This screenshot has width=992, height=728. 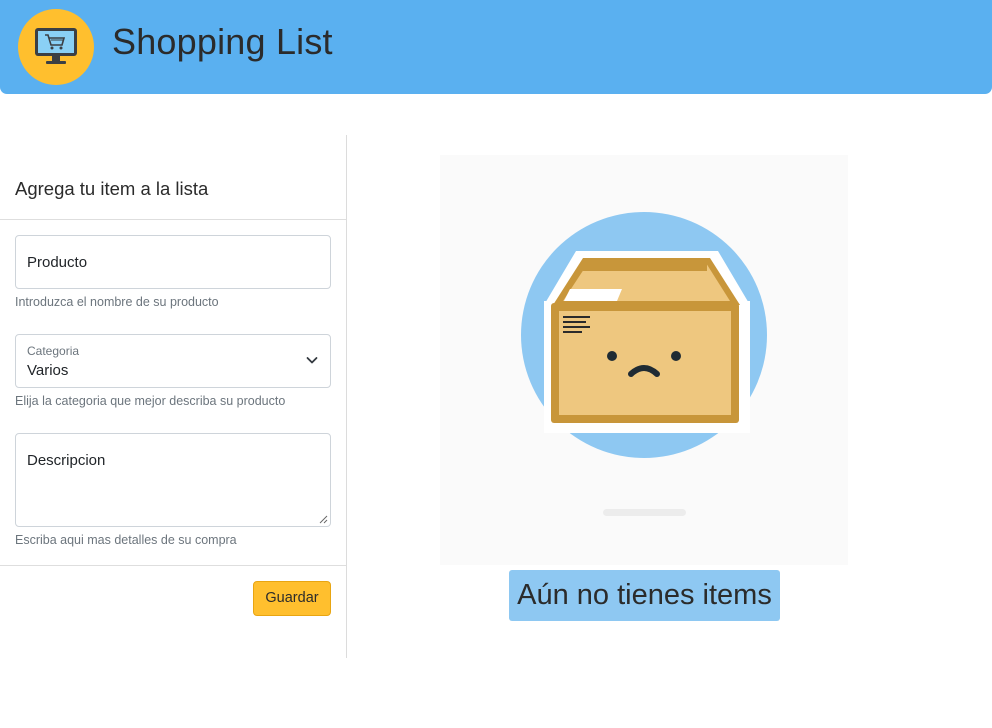 What do you see at coordinates (126, 540) in the screenshot?
I see `description-help-text: Escriba aqui mas detalles de su compra` at bounding box center [126, 540].